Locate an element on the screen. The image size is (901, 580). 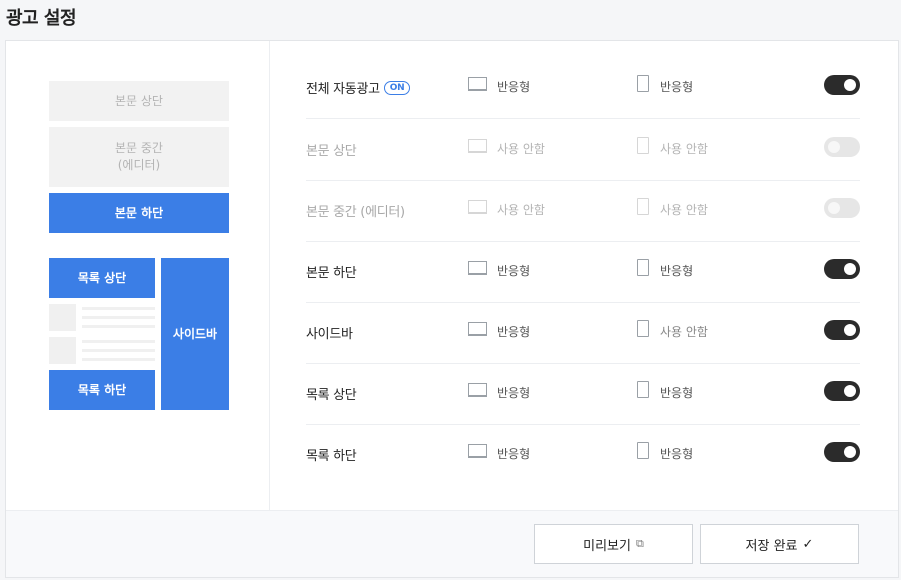
row-label: 본문 상단 is located at coordinates (331, 149).